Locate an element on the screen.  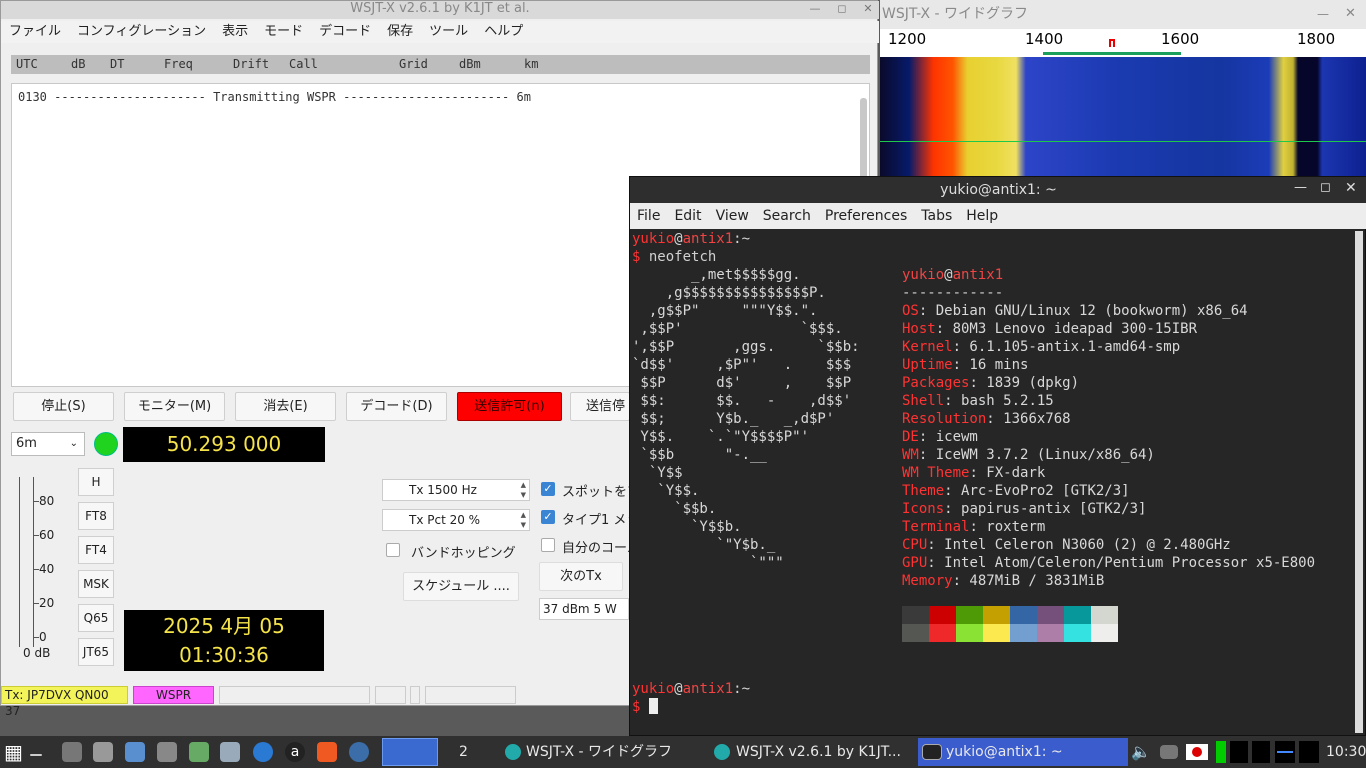
band-hopping-checkbox is located at coordinates (393, 550).